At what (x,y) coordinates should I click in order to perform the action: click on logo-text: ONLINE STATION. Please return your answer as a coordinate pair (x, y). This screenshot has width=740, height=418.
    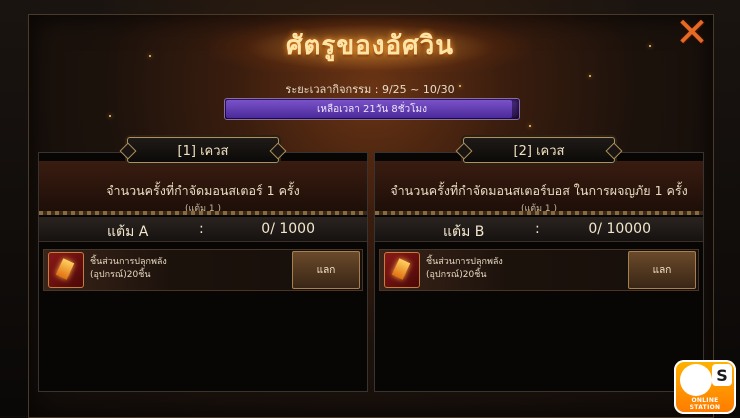
    Looking at the image, I should click on (705, 404).